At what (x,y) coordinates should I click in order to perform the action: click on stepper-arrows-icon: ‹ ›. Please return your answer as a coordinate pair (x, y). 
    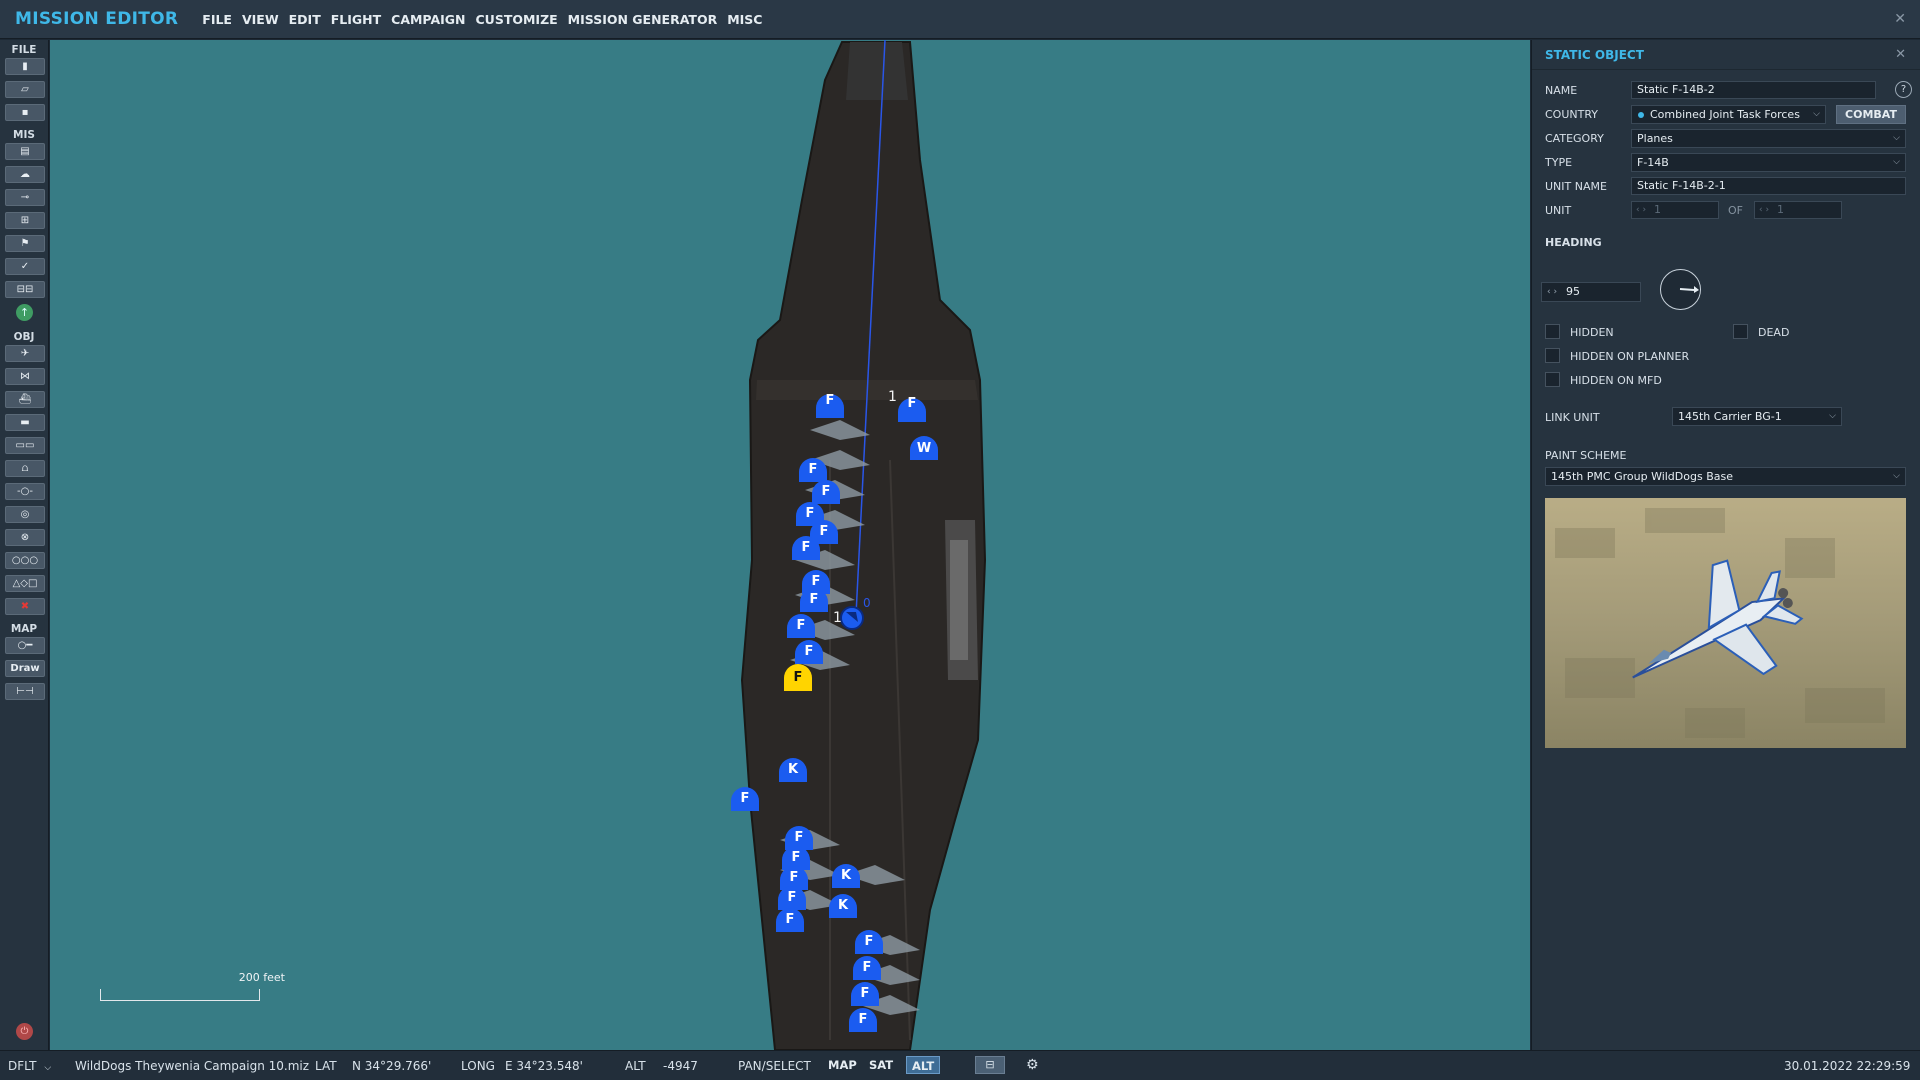
    Looking at the image, I should click on (1552, 292).